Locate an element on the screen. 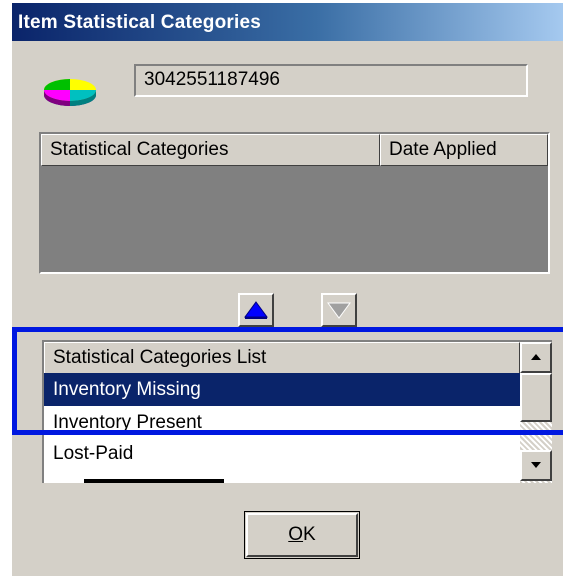 The width and height of the screenshot is (563, 576). list-item-inventory-missing: Inventory Missing is located at coordinates (282, 389).